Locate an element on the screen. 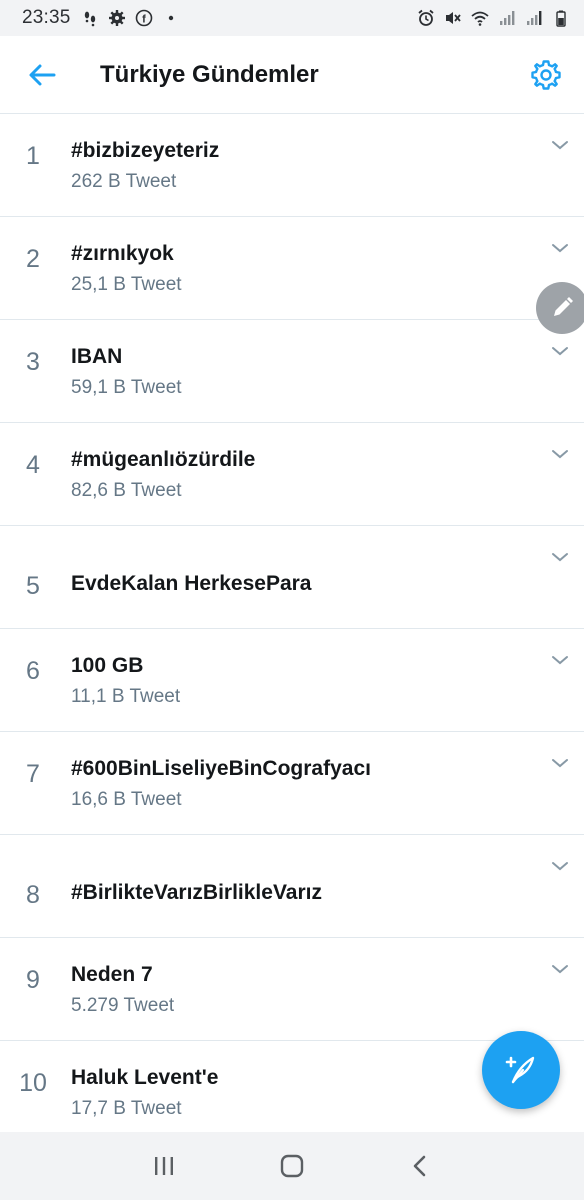 This screenshot has width=584, height=1200. trend-rank: 1 is located at coordinates (33, 156).